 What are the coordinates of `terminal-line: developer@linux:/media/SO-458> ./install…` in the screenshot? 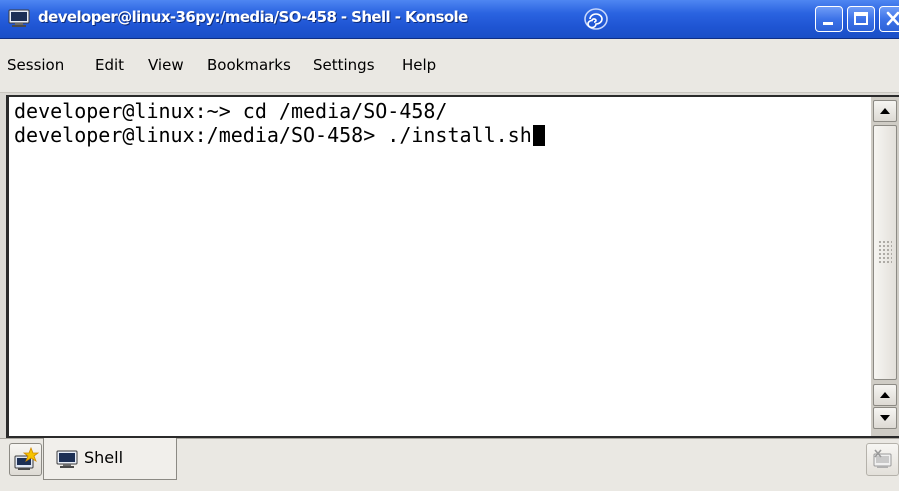 It's located at (279, 135).